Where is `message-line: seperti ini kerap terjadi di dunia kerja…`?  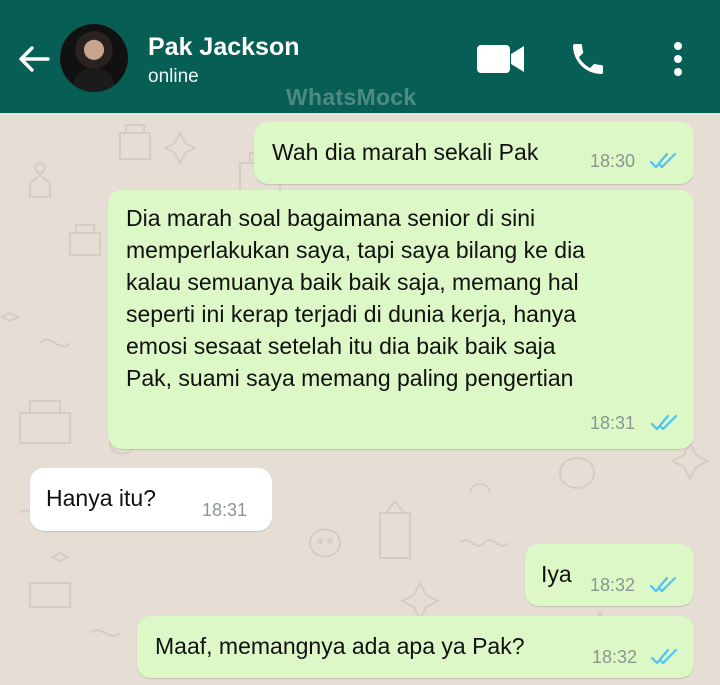 message-line: seperti ini kerap terjadi di dunia kerja… is located at coordinates (351, 314).